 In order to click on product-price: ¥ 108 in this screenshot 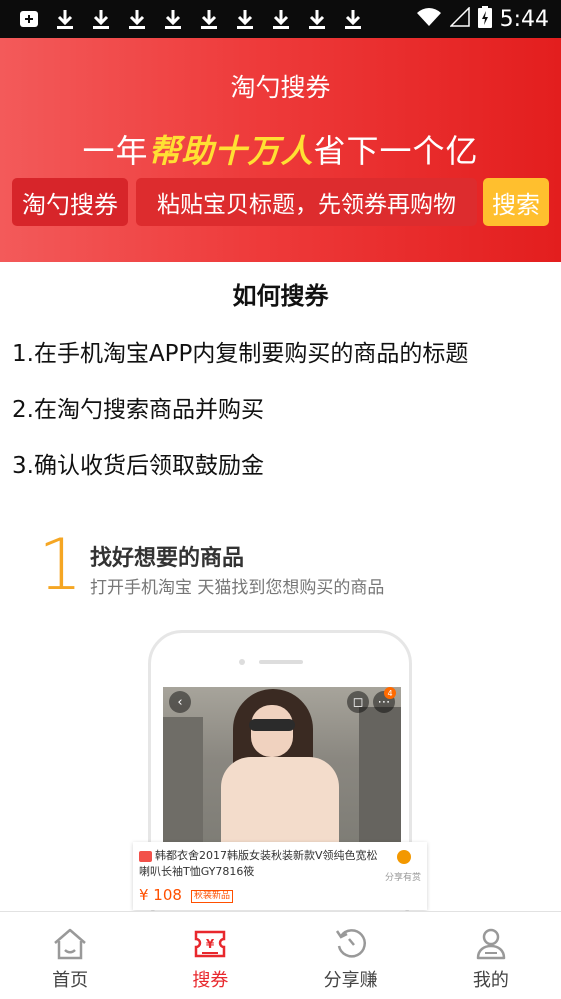, I will do `click(160, 895)`.